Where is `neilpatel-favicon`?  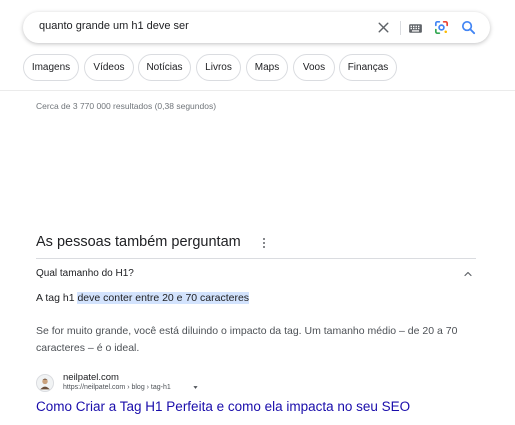
neilpatel-favicon is located at coordinates (45, 383).